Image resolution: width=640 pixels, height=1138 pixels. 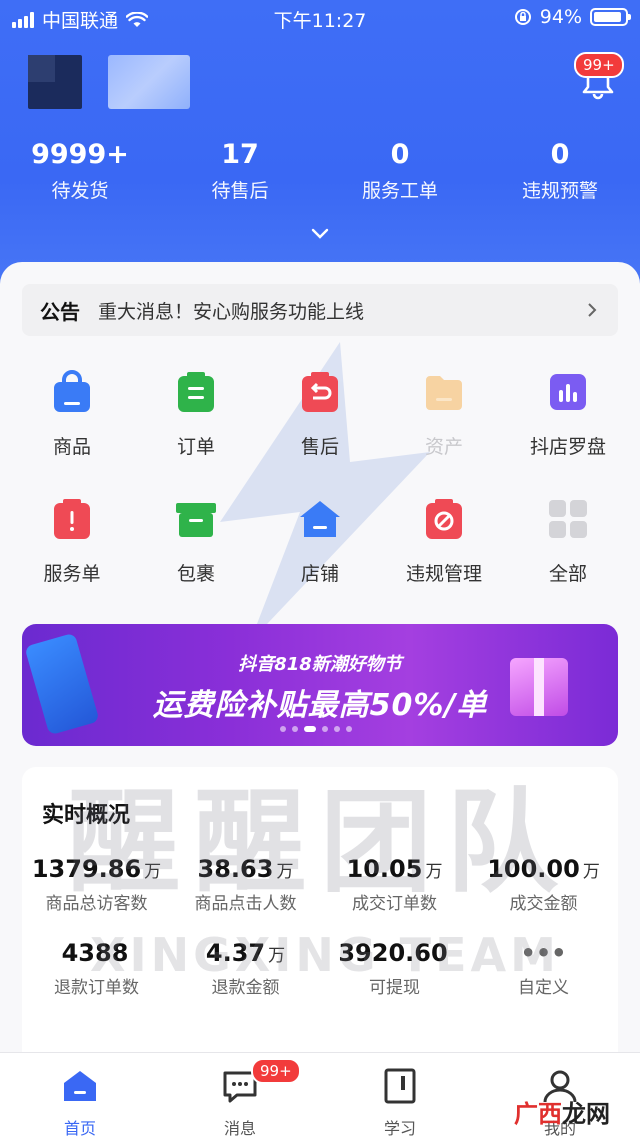 What do you see at coordinates (320, 705) in the screenshot?
I see `banner-title: 运费险补贴最高50%/单` at bounding box center [320, 705].